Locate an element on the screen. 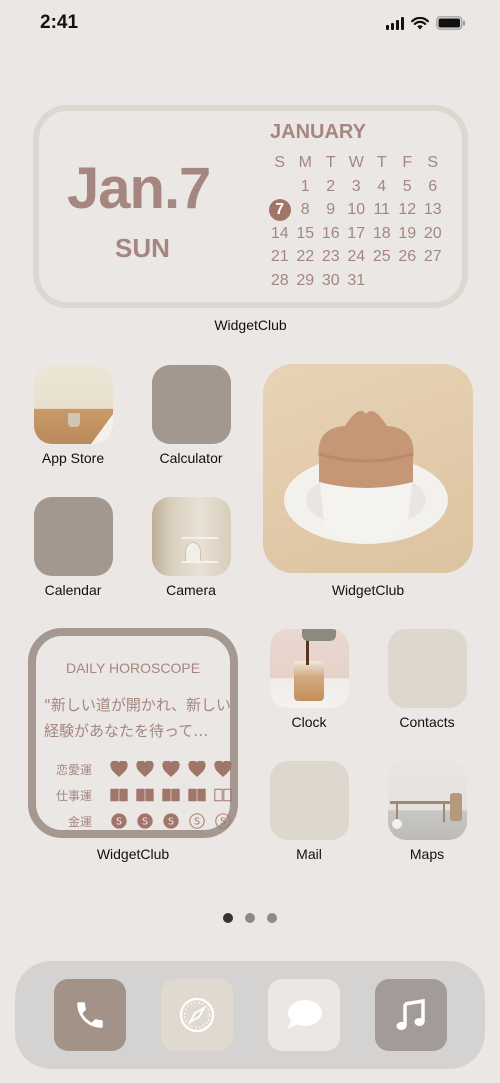 The width and height of the screenshot is (500, 1083). calendar-day: 16 is located at coordinates (330, 233).